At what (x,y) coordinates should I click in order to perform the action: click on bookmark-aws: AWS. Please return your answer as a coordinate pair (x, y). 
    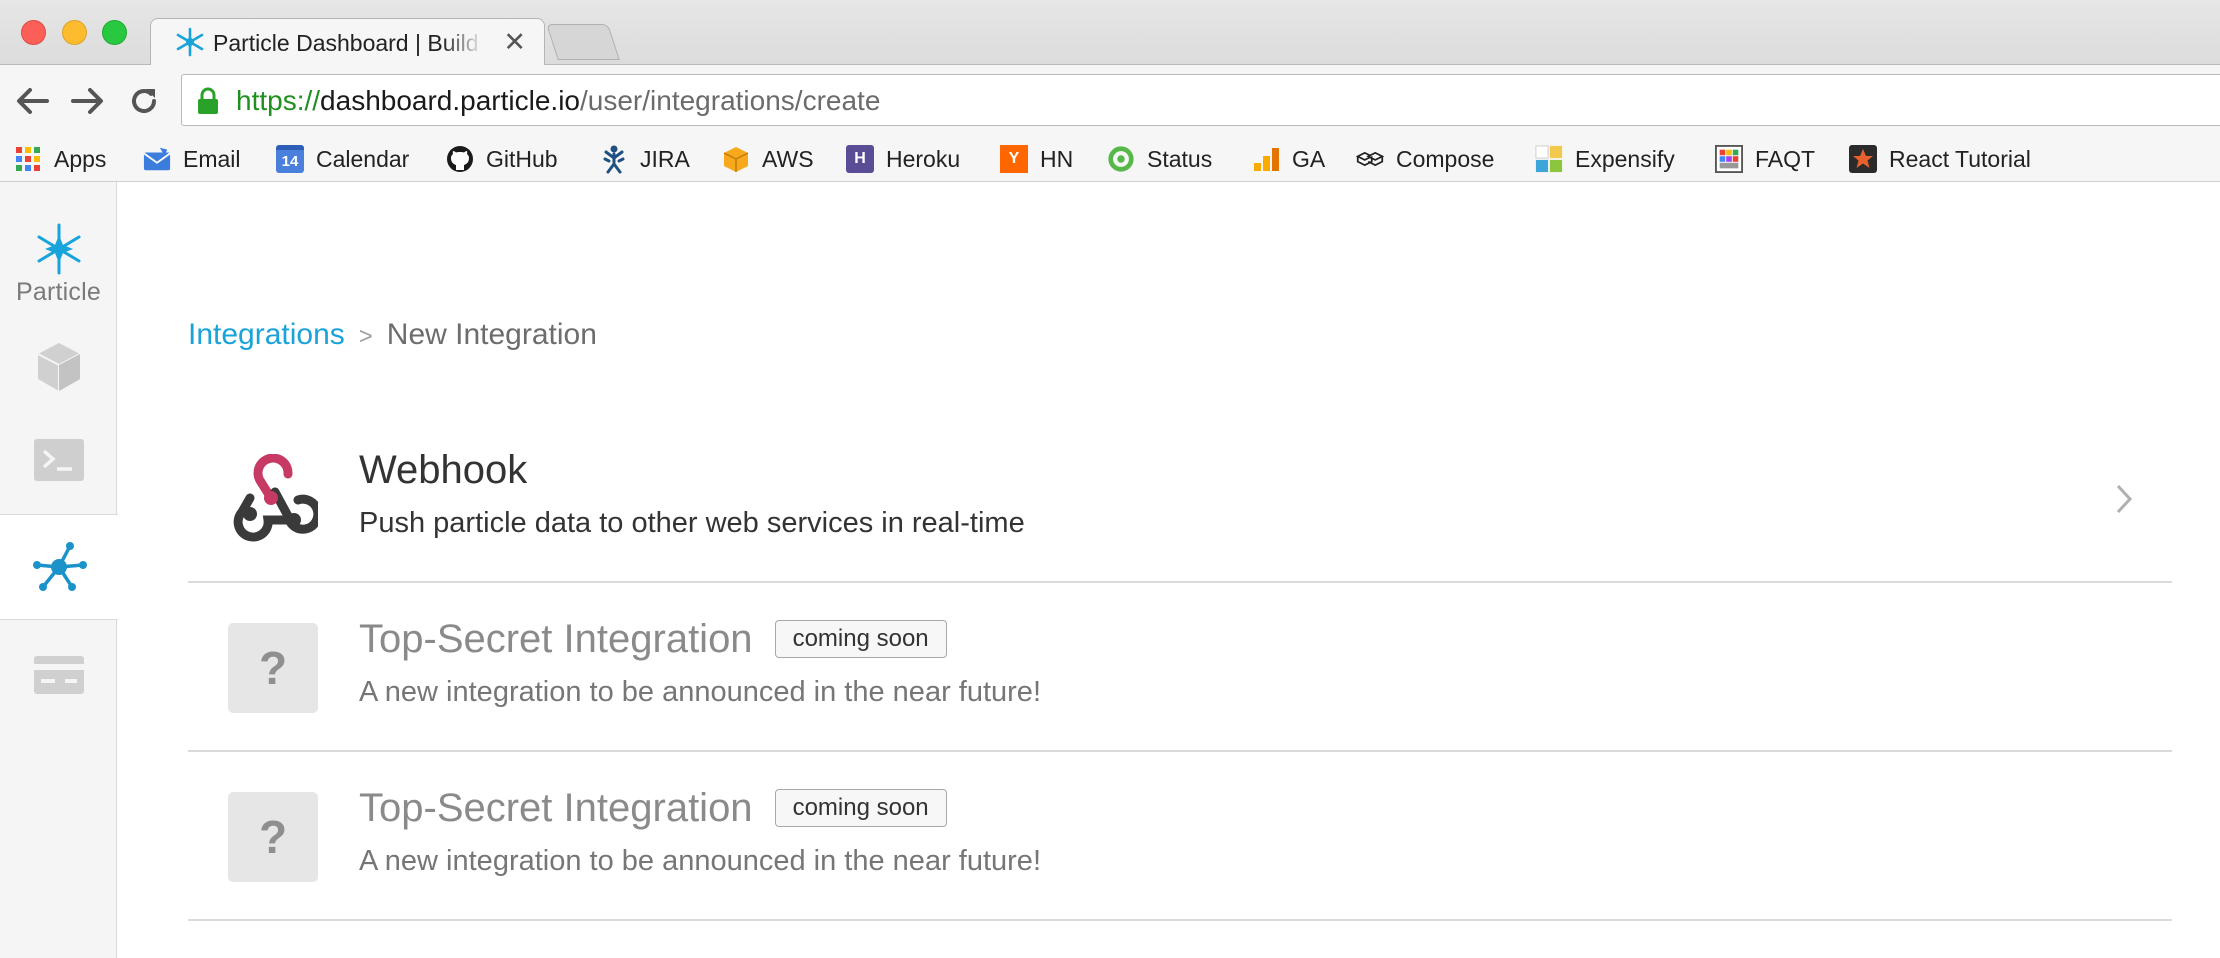
    Looking at the image, I should click on (768, 159).